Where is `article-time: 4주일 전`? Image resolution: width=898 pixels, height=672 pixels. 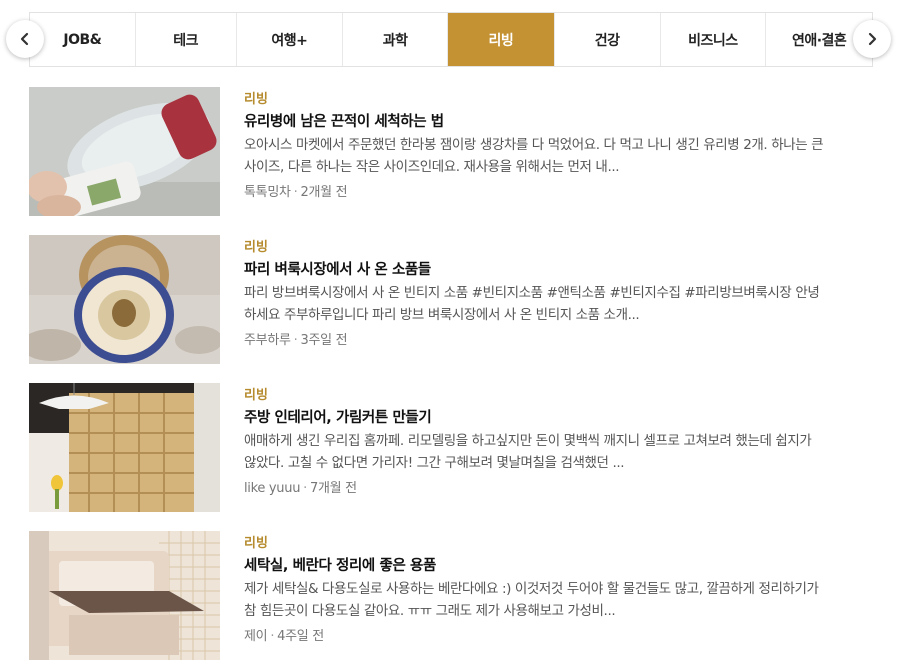 article-time: 4주일 전 is located at coordinates (300, 636).